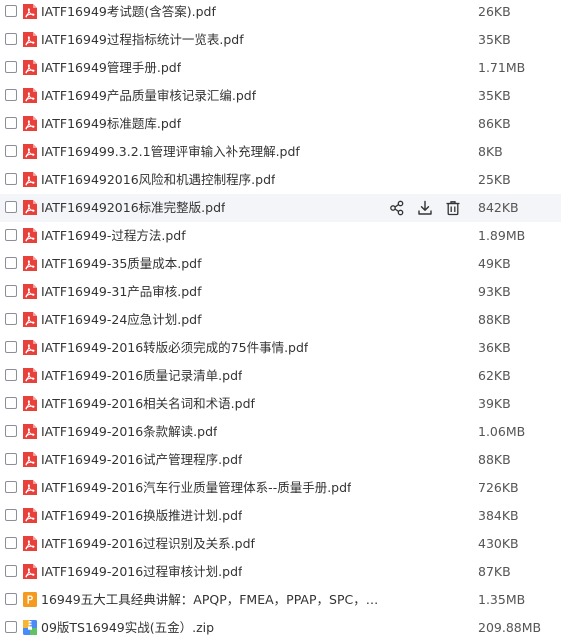  Describe the element at coordinates (280, 68) in the screenshot. I see `file-row: IATF16949管理手册.pdf 1.71MB` at that location.